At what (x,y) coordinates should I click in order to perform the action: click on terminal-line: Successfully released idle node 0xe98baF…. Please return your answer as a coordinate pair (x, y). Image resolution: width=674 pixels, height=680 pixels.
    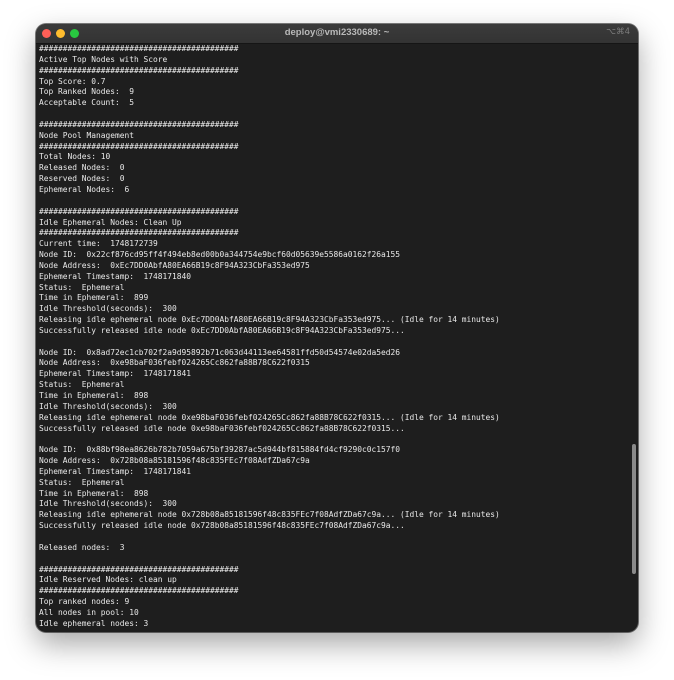
    Looking at the image, I should click on (222, 428).